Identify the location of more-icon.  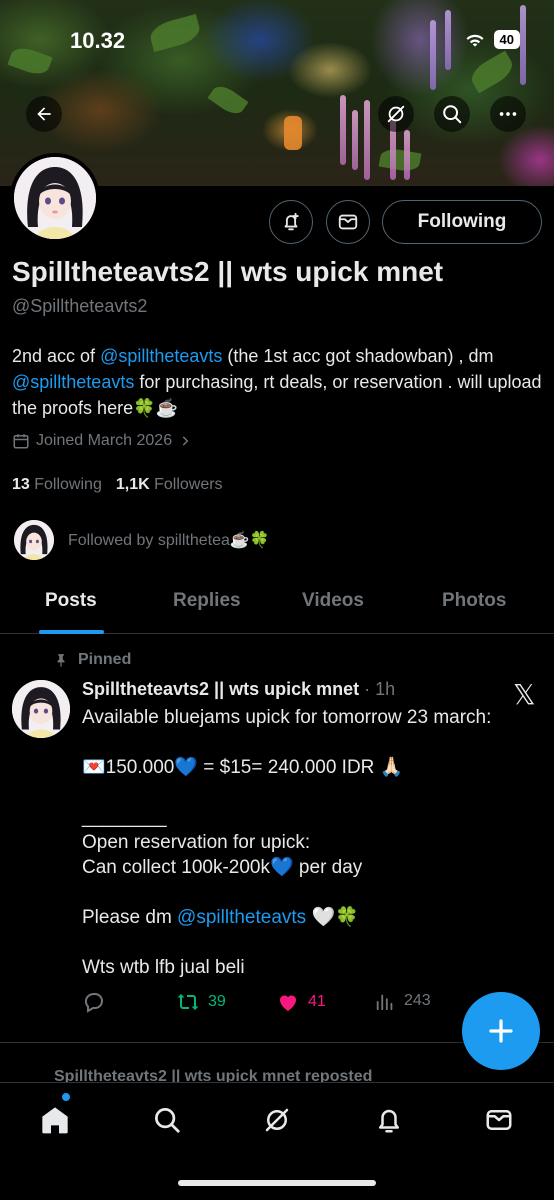
(508, 114).